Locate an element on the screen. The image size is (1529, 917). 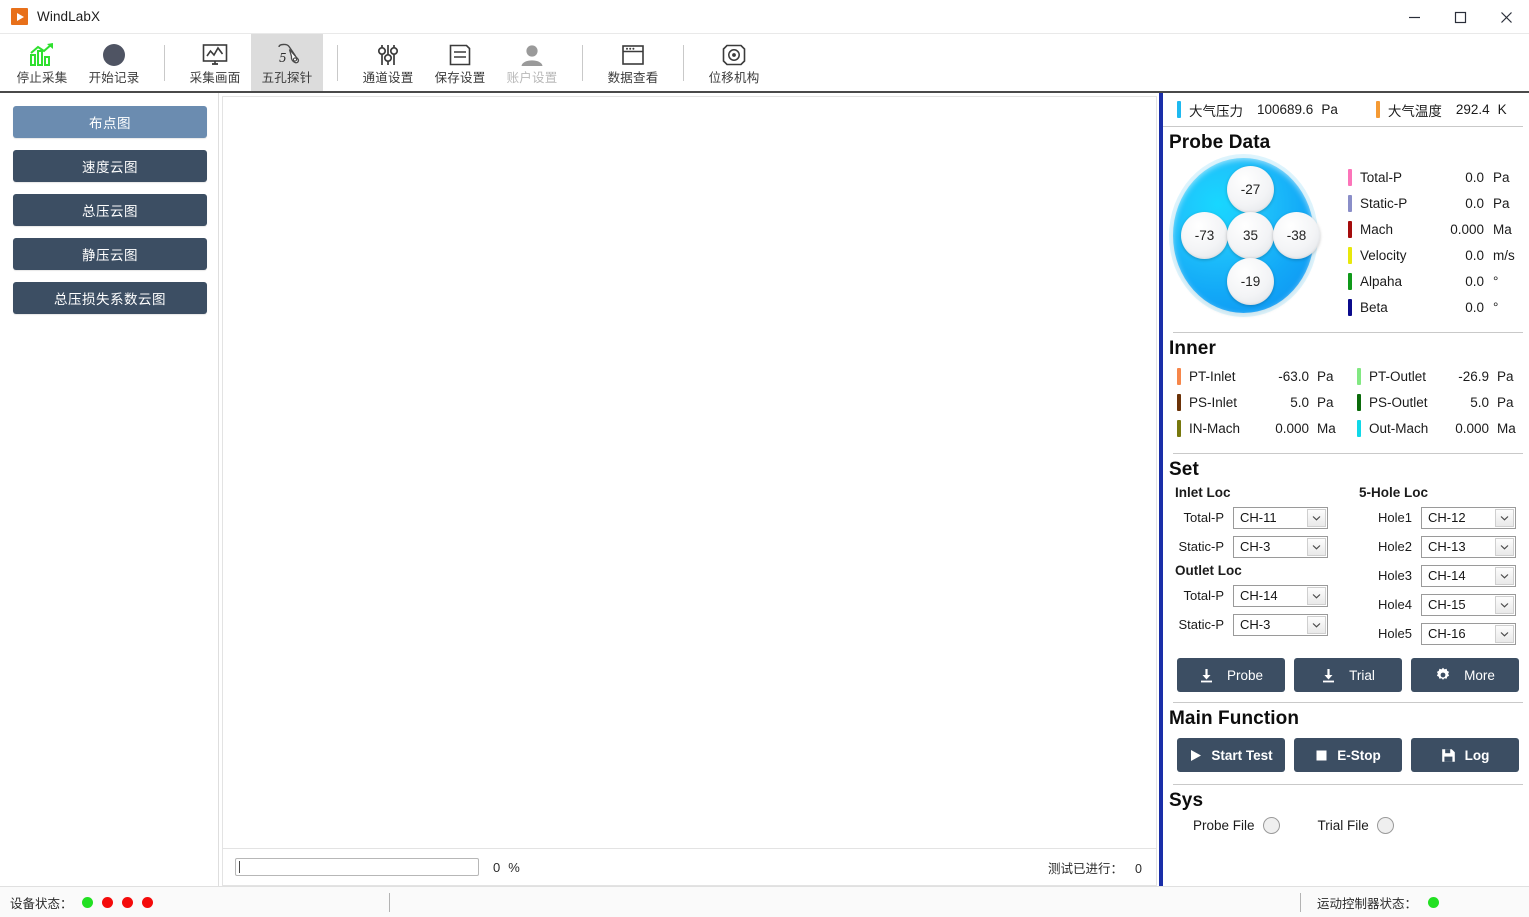
probe-value-row: Beta 0.0 ° is located at coordinates (1434, 307).